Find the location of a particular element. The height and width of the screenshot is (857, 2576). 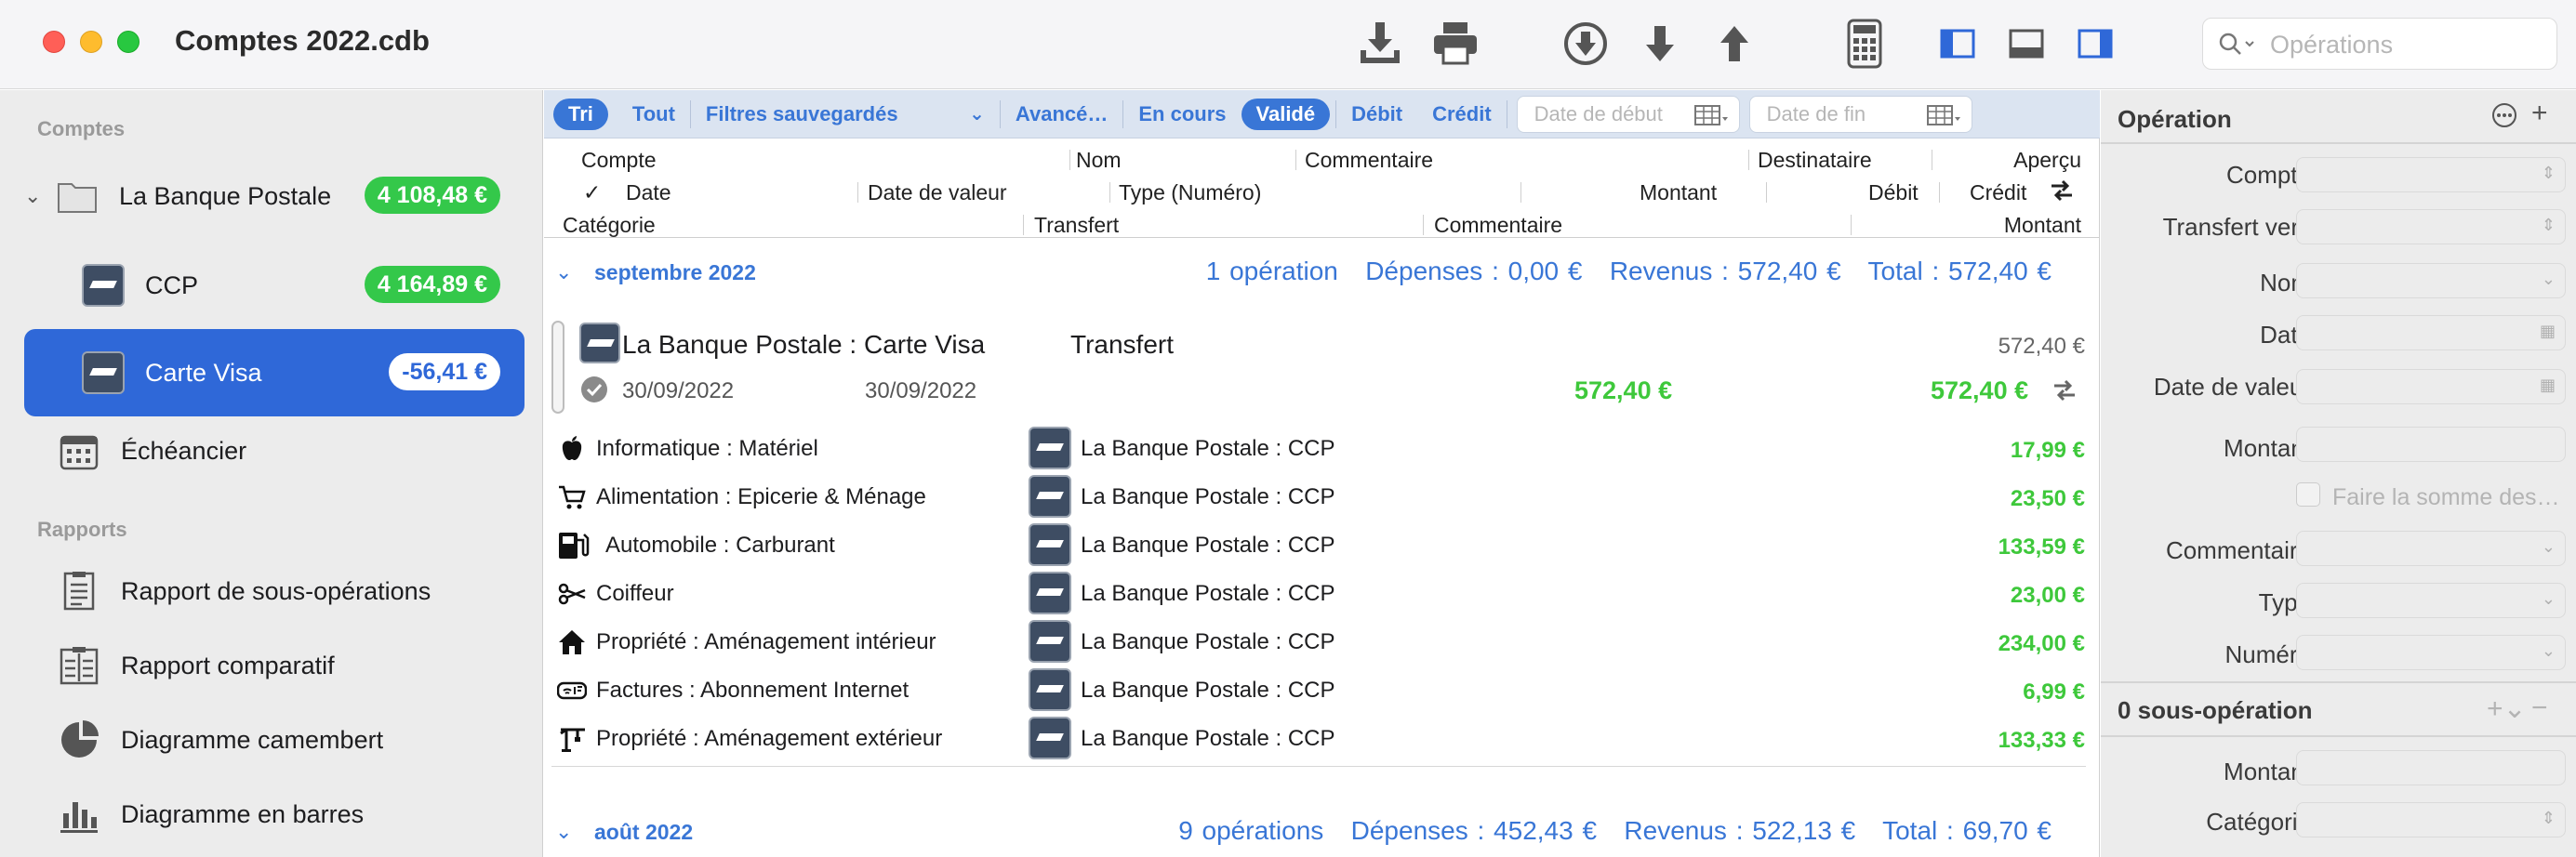

print-icon is located at coordinates (1455, 44).